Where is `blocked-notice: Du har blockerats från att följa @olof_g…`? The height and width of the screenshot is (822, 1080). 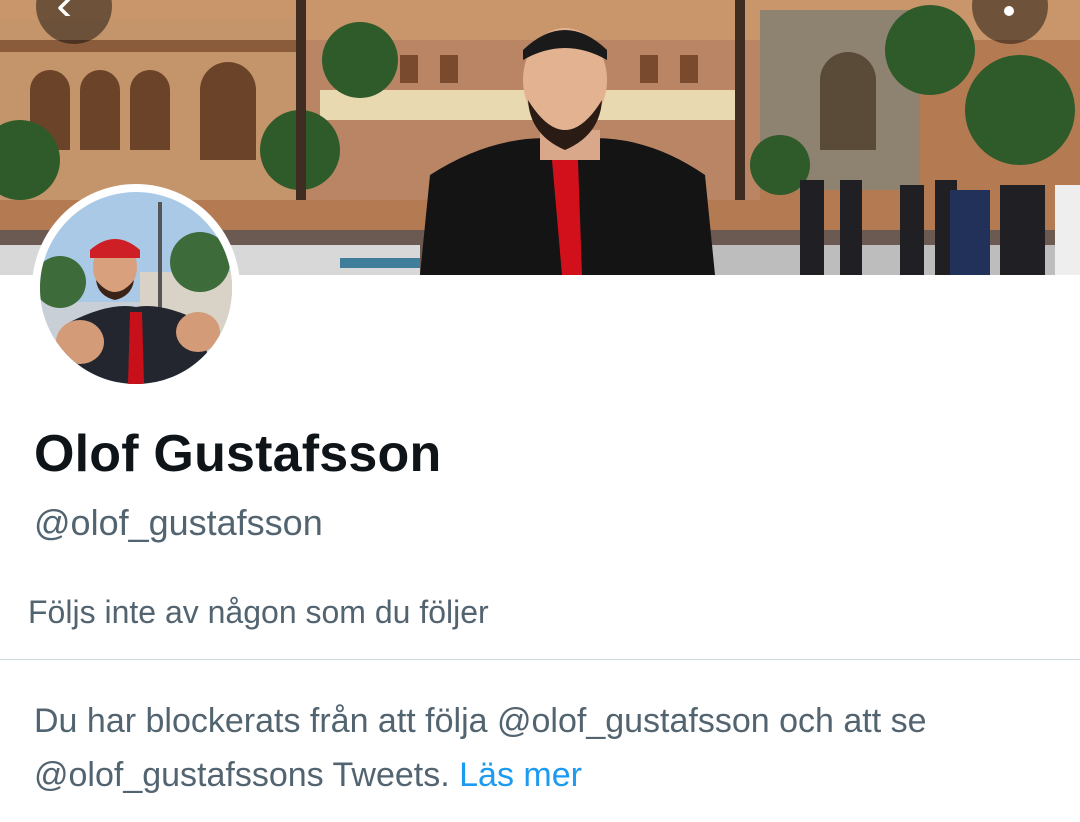
blocked-notice: Du har blockerats från att följa @olof_g… is located at coordinates (544, 748).